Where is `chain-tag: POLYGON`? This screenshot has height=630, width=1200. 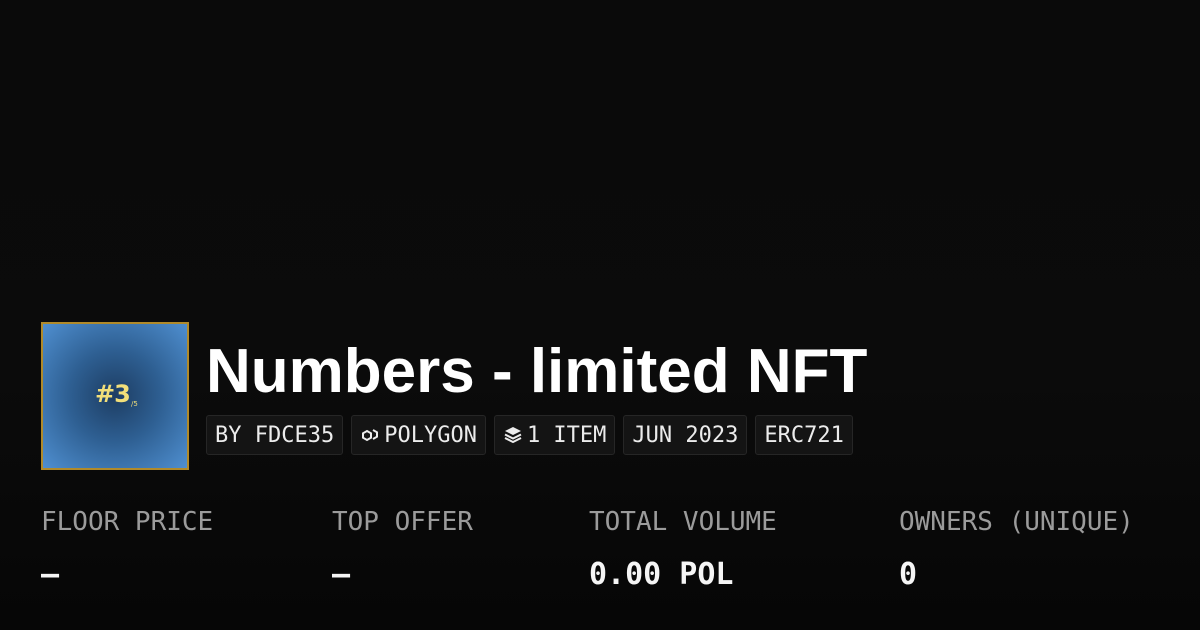 chain-tag: POLYGON is located at coordinates (418, 435).